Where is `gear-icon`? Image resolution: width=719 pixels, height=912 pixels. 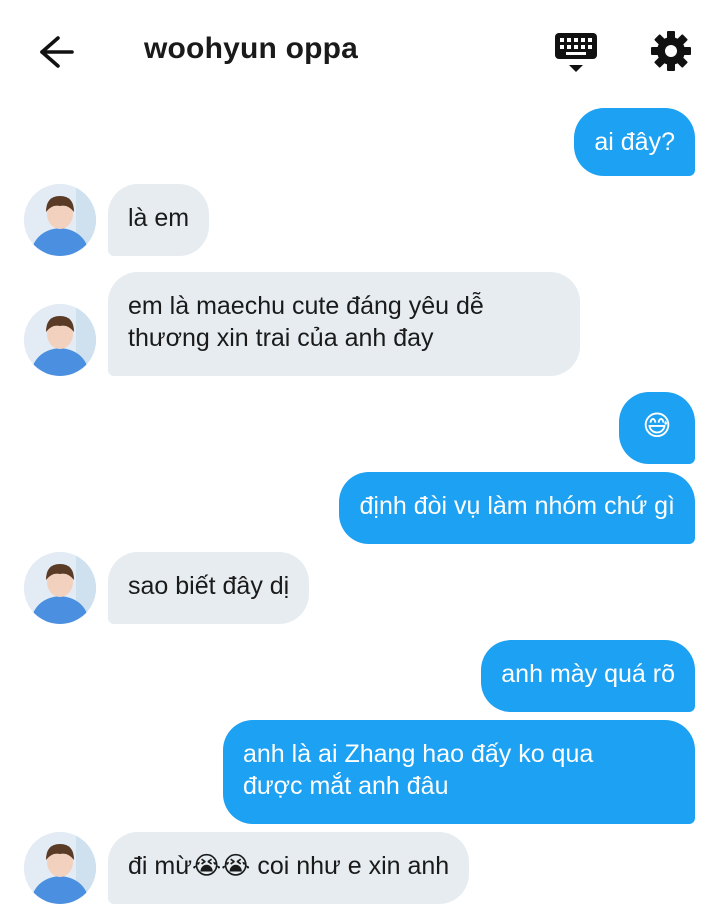 gear-icon is located at coordinates (671, 51).